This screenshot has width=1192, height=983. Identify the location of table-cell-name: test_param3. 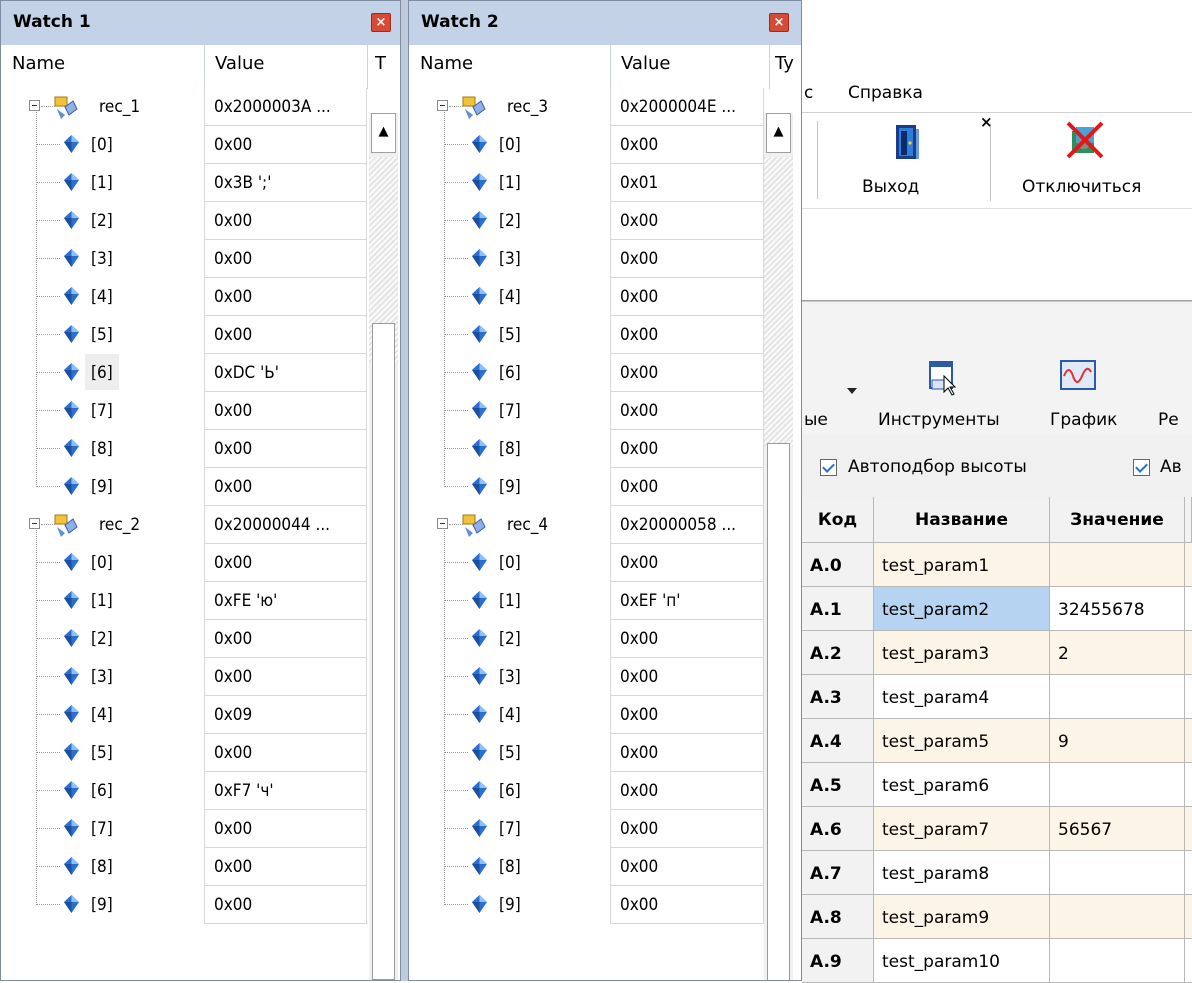
(962, 653).